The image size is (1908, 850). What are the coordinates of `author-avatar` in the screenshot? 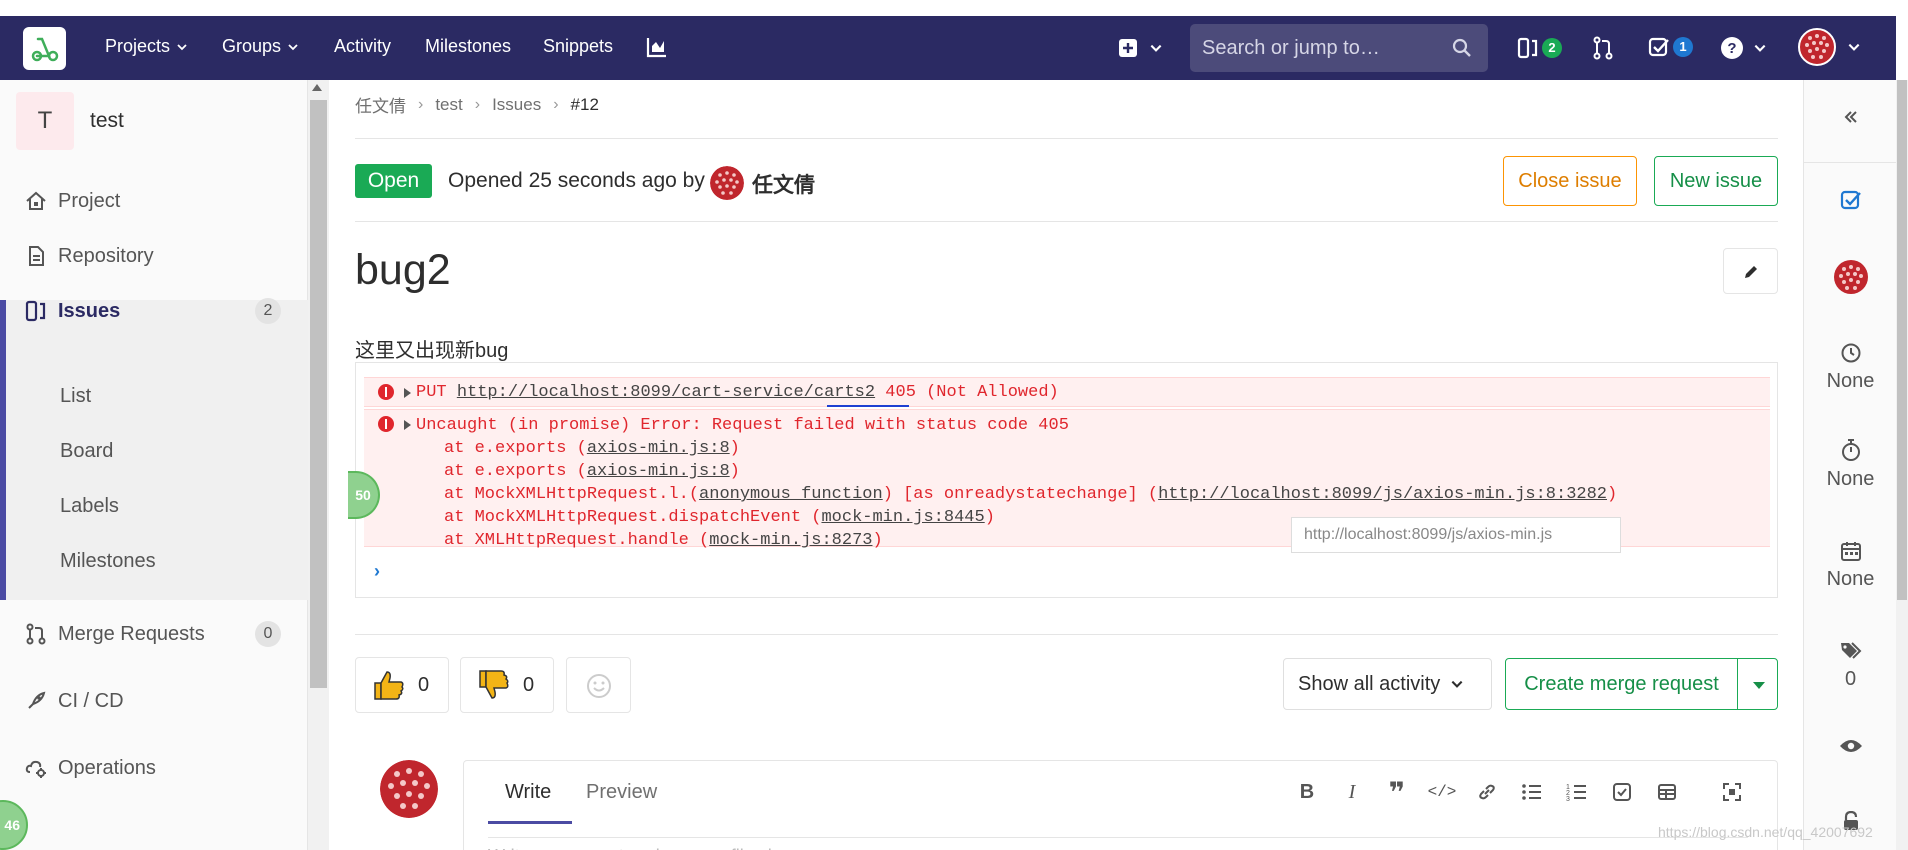 It's located at (727, 183).